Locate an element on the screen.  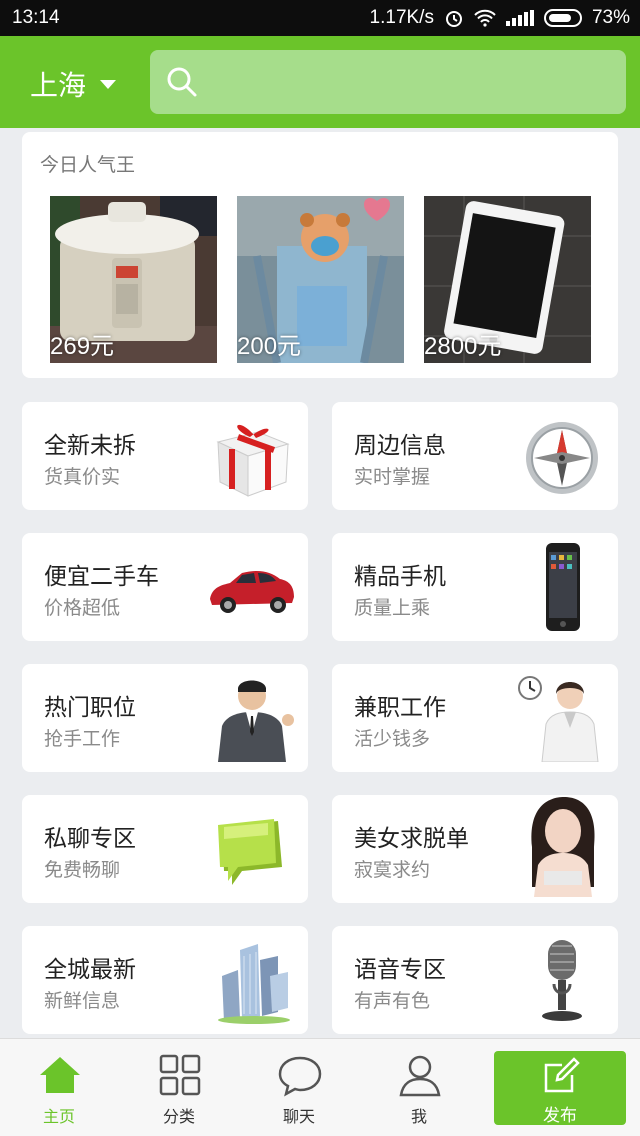
clerk-icon is located at coordinates (558, 719).